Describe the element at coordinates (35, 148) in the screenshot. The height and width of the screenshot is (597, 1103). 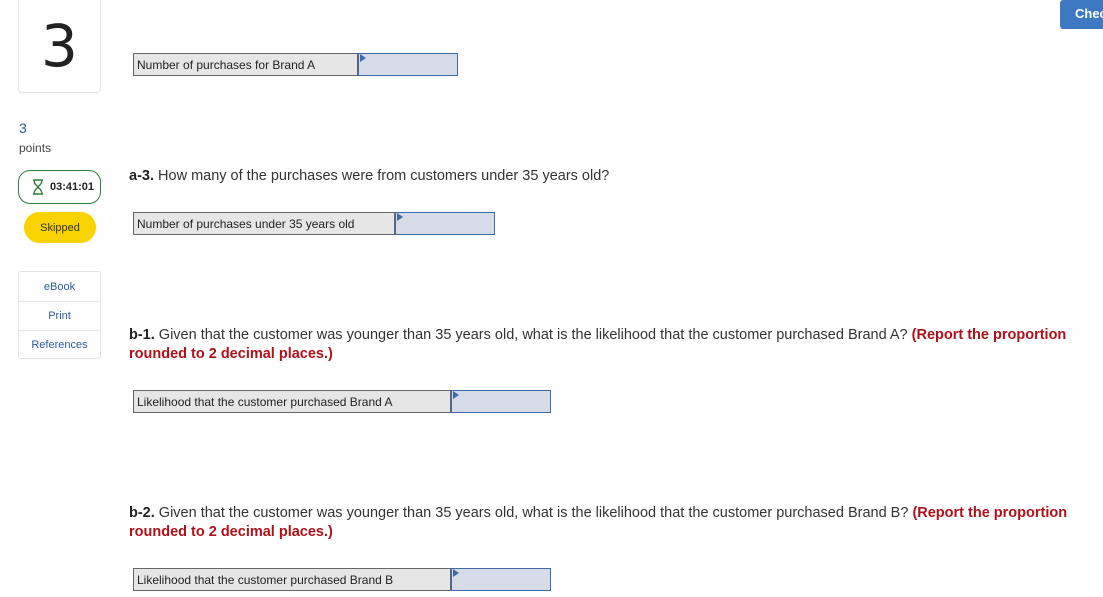
I see `points-label: points` at that location.